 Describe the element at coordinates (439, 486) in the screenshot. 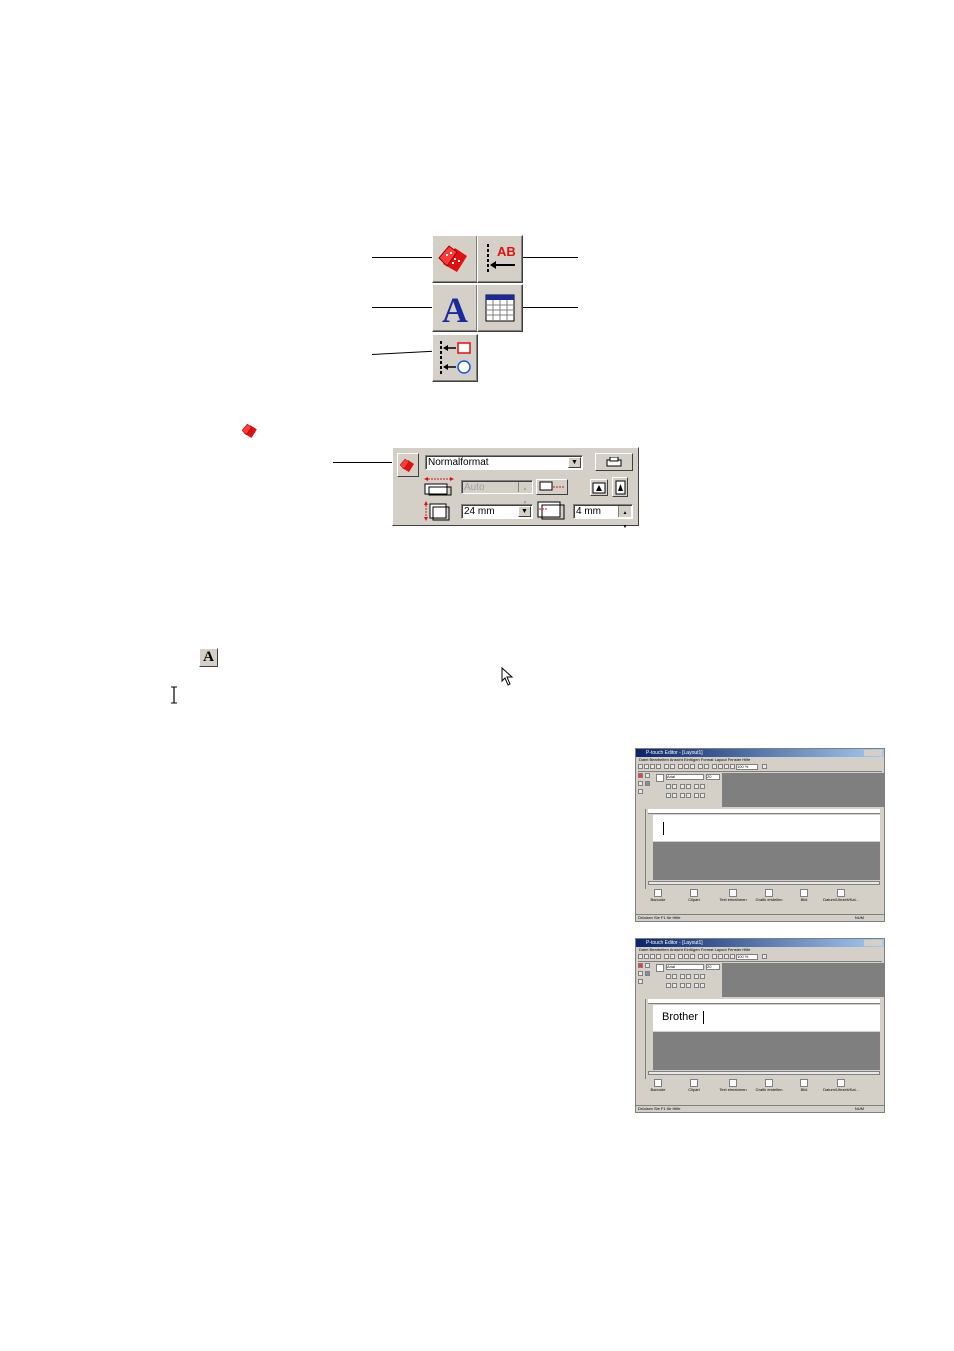

I see `width-icon` at that location.